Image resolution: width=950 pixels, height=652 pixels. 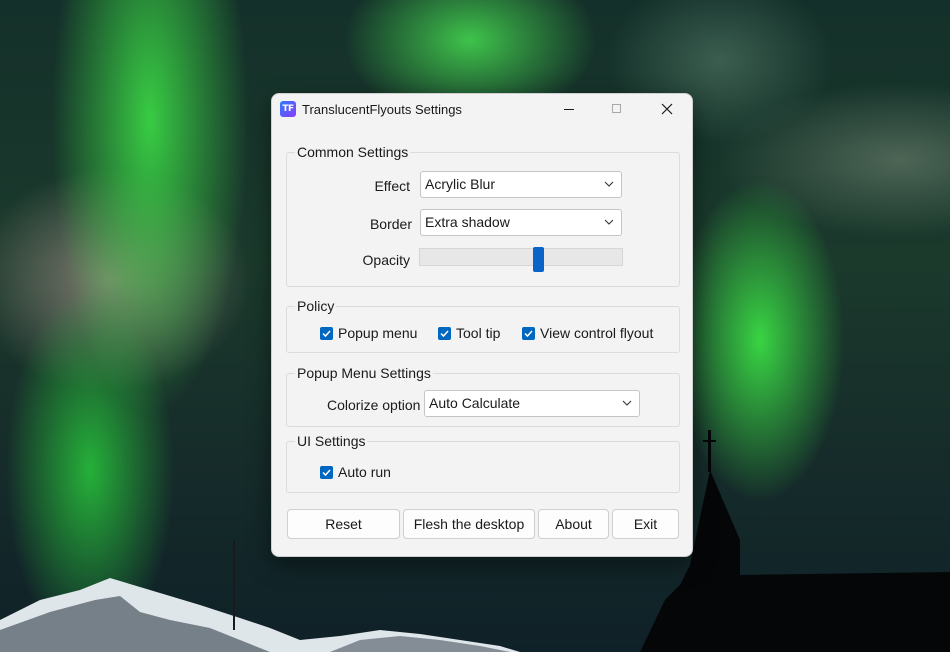 I want to click on tool-tip-checkbox: Tool tip, so click(x=469, y=333).